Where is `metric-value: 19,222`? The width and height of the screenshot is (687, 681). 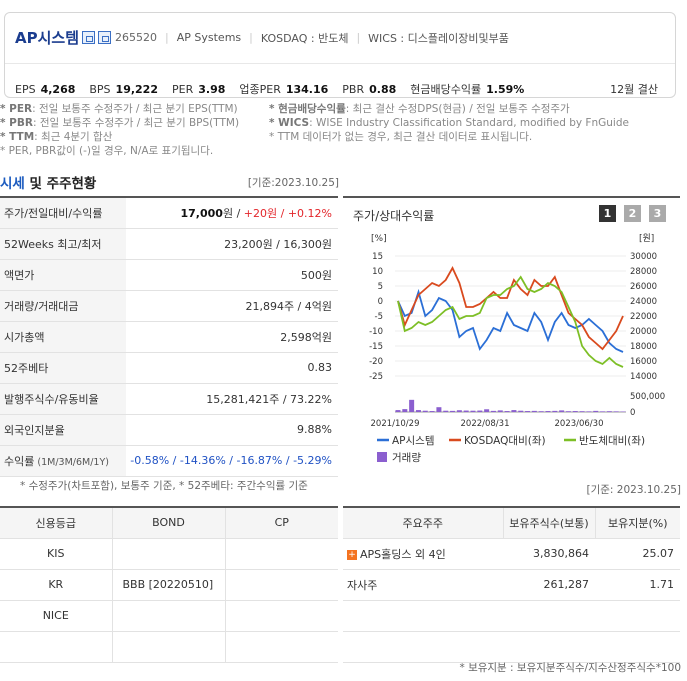
metric-value: 19,222 is located at coordinates (136, 89).